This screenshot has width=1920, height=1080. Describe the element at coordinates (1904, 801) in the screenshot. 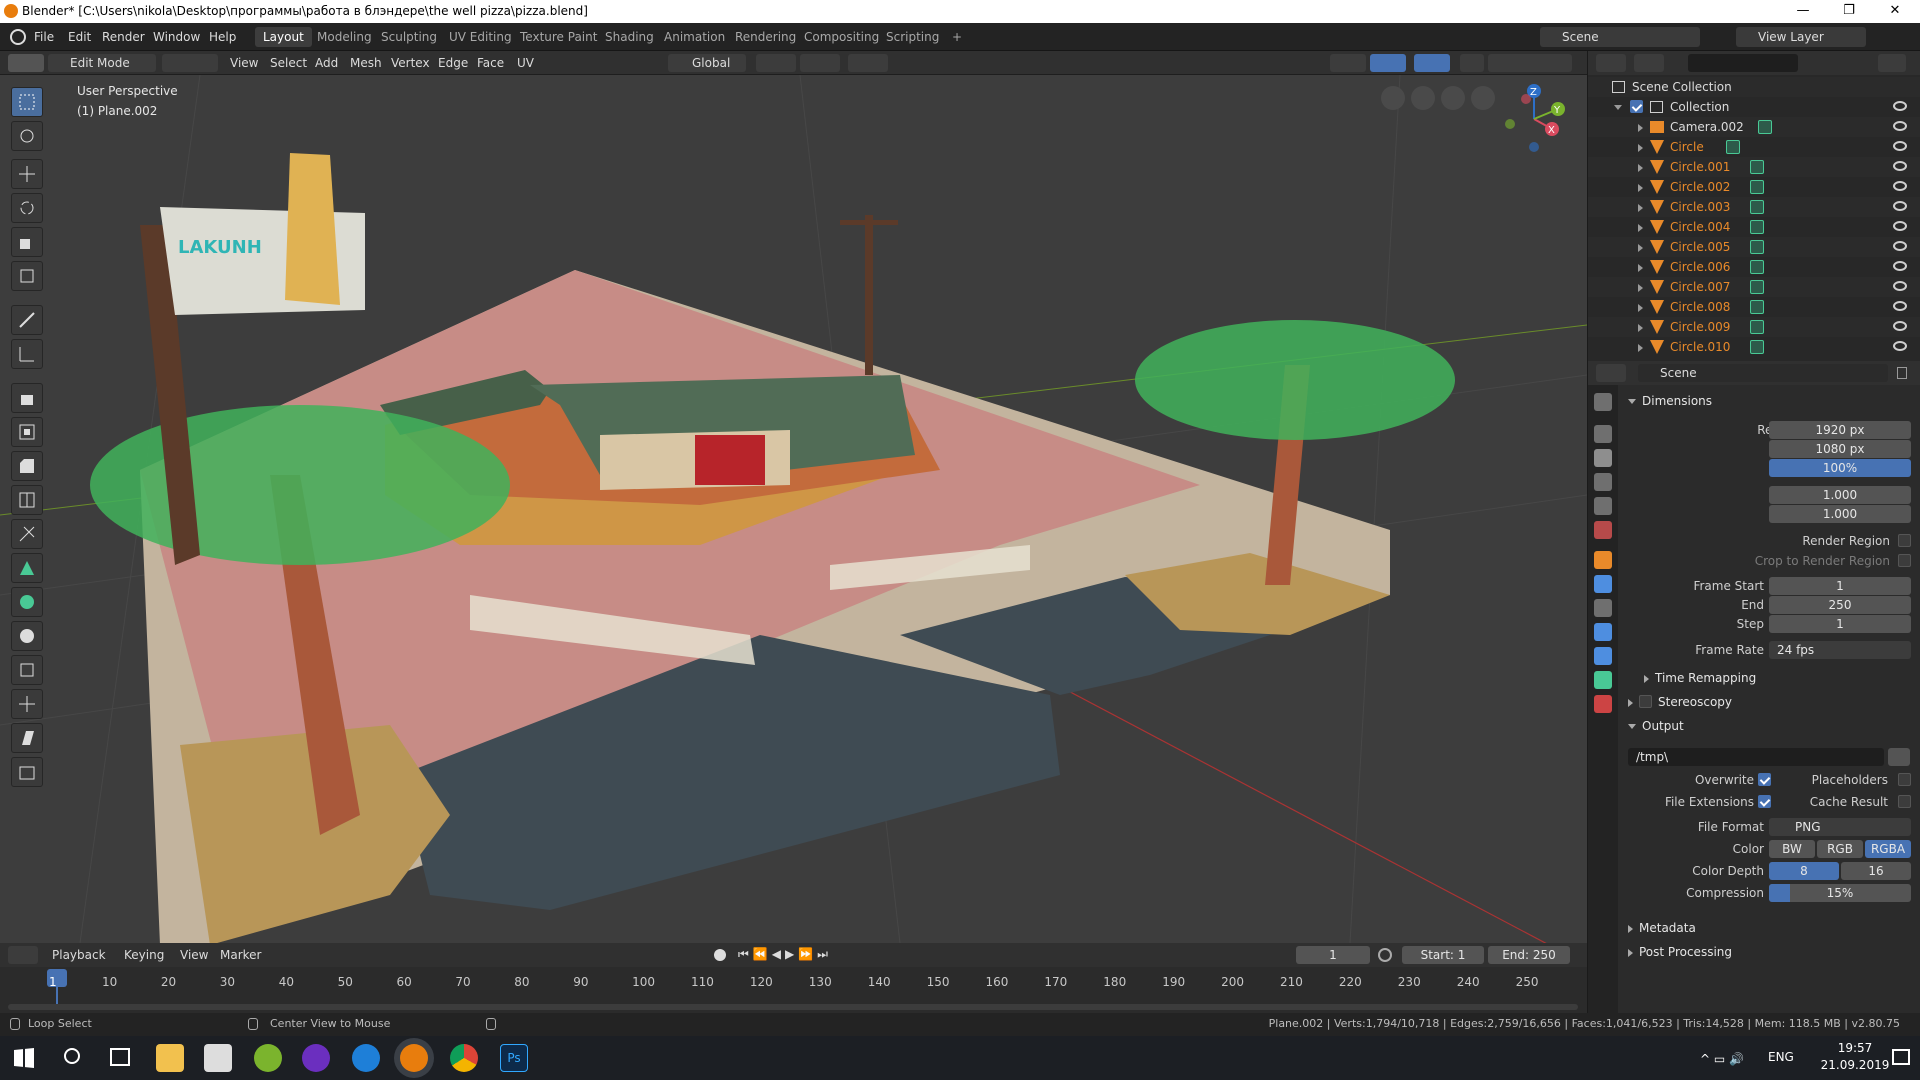

I see `cache-result-checkbox` at that location.